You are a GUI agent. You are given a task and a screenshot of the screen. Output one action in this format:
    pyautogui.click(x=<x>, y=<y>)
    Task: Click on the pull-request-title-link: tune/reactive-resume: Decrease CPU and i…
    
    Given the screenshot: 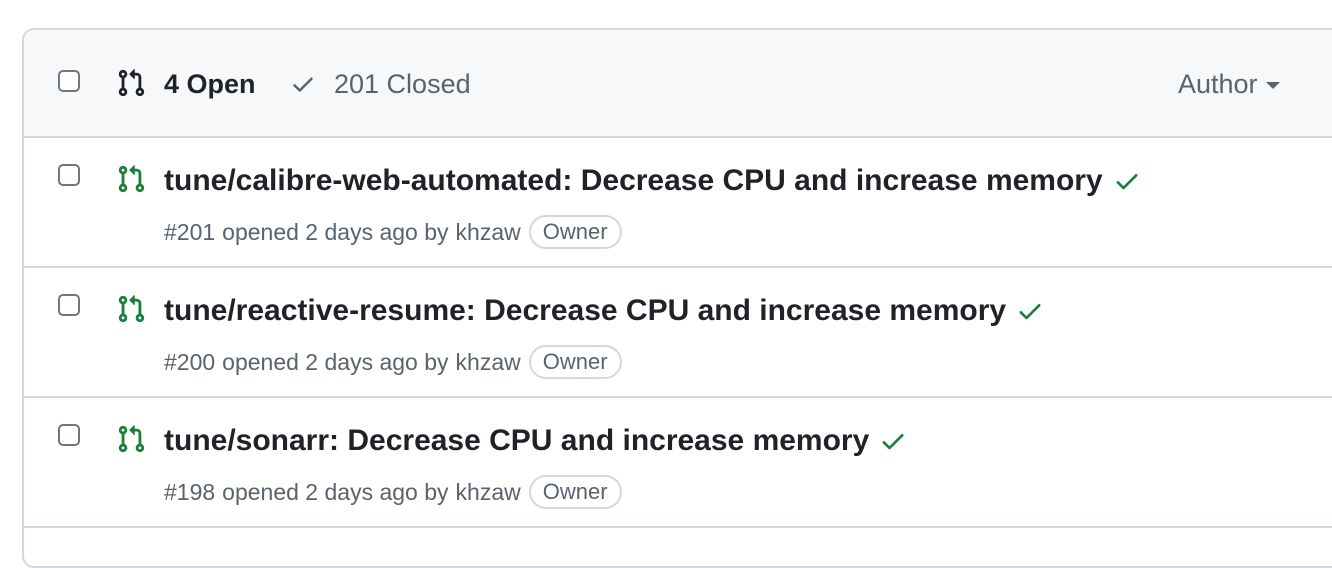 What is the action you would take?
    pyautogui.click(x=585, y=311)
    